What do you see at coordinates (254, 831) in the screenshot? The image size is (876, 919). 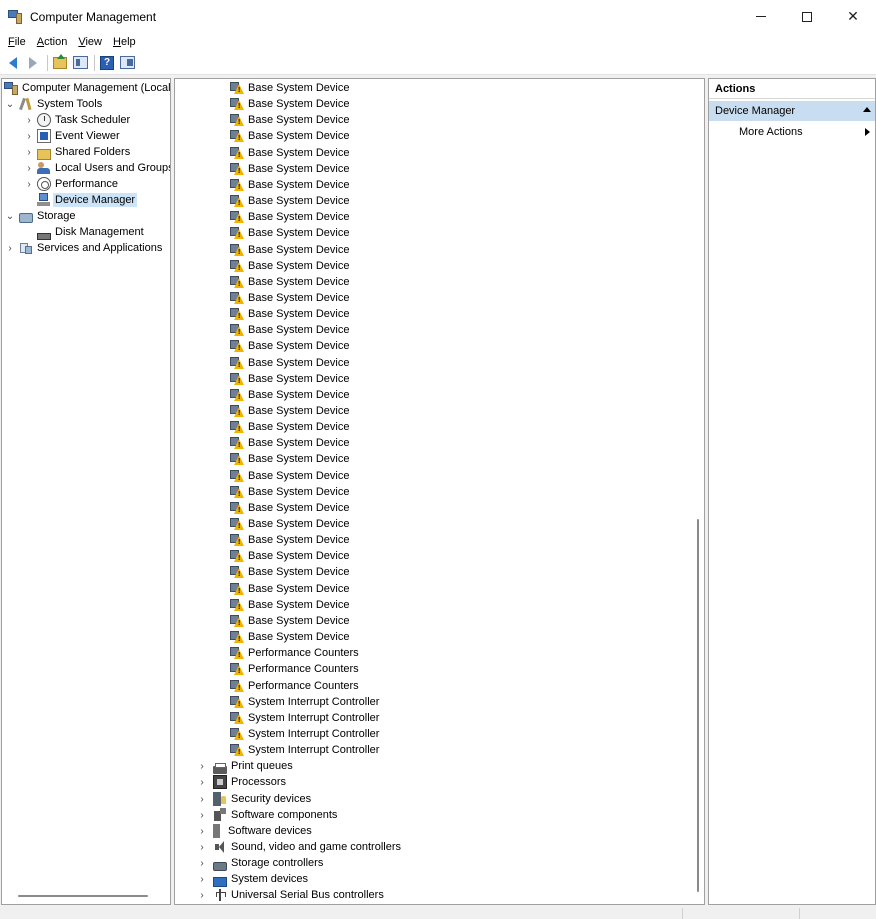 I see `device-category-software-devices: › Software devices` at bounding box center [254, 831].